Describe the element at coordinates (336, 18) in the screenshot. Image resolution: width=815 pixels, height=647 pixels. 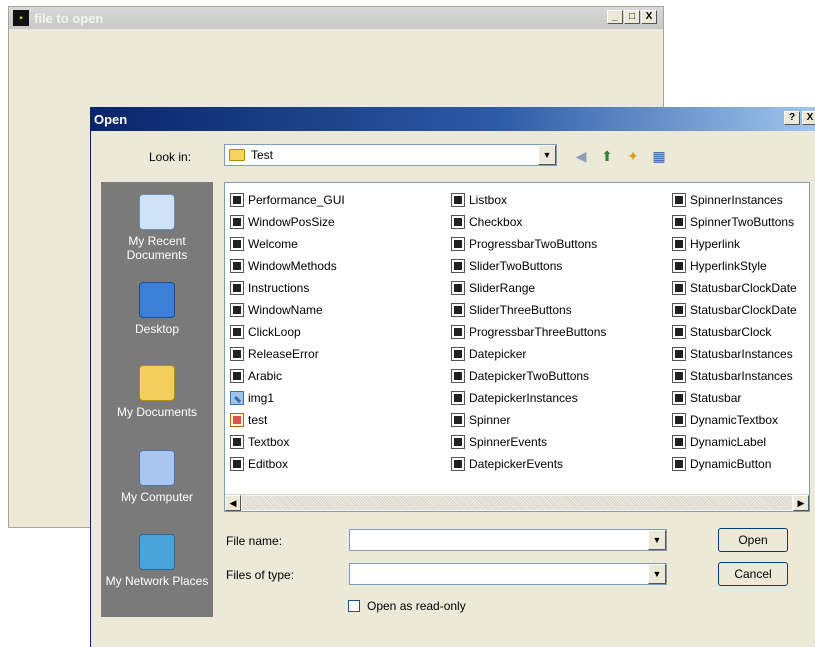
I see `parent-window-titlebar: ▪ file to open _ □ X` at that location.